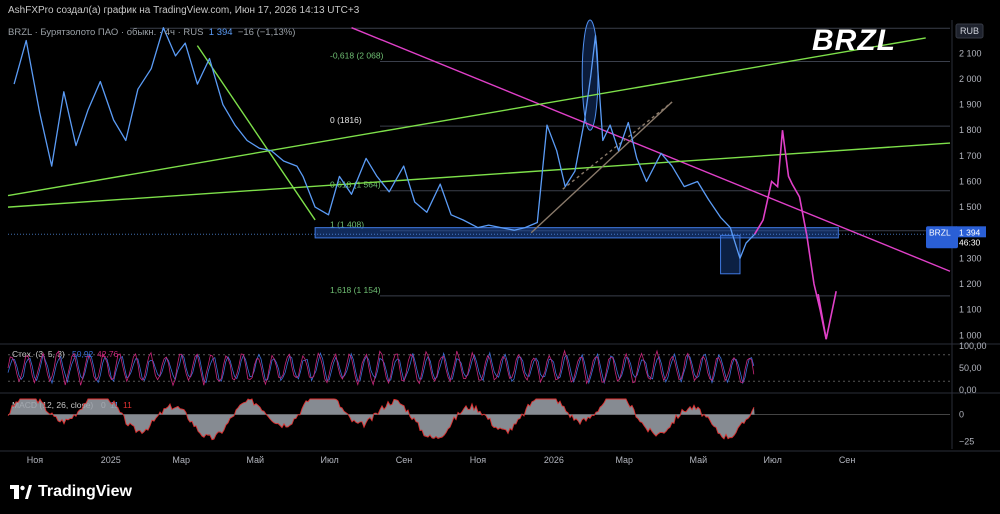 This screenshot has width=1000, height=514. Describe the element at coordinates (966, 441) in the screenshot. I see `macd-tick-label: −25` at that location.